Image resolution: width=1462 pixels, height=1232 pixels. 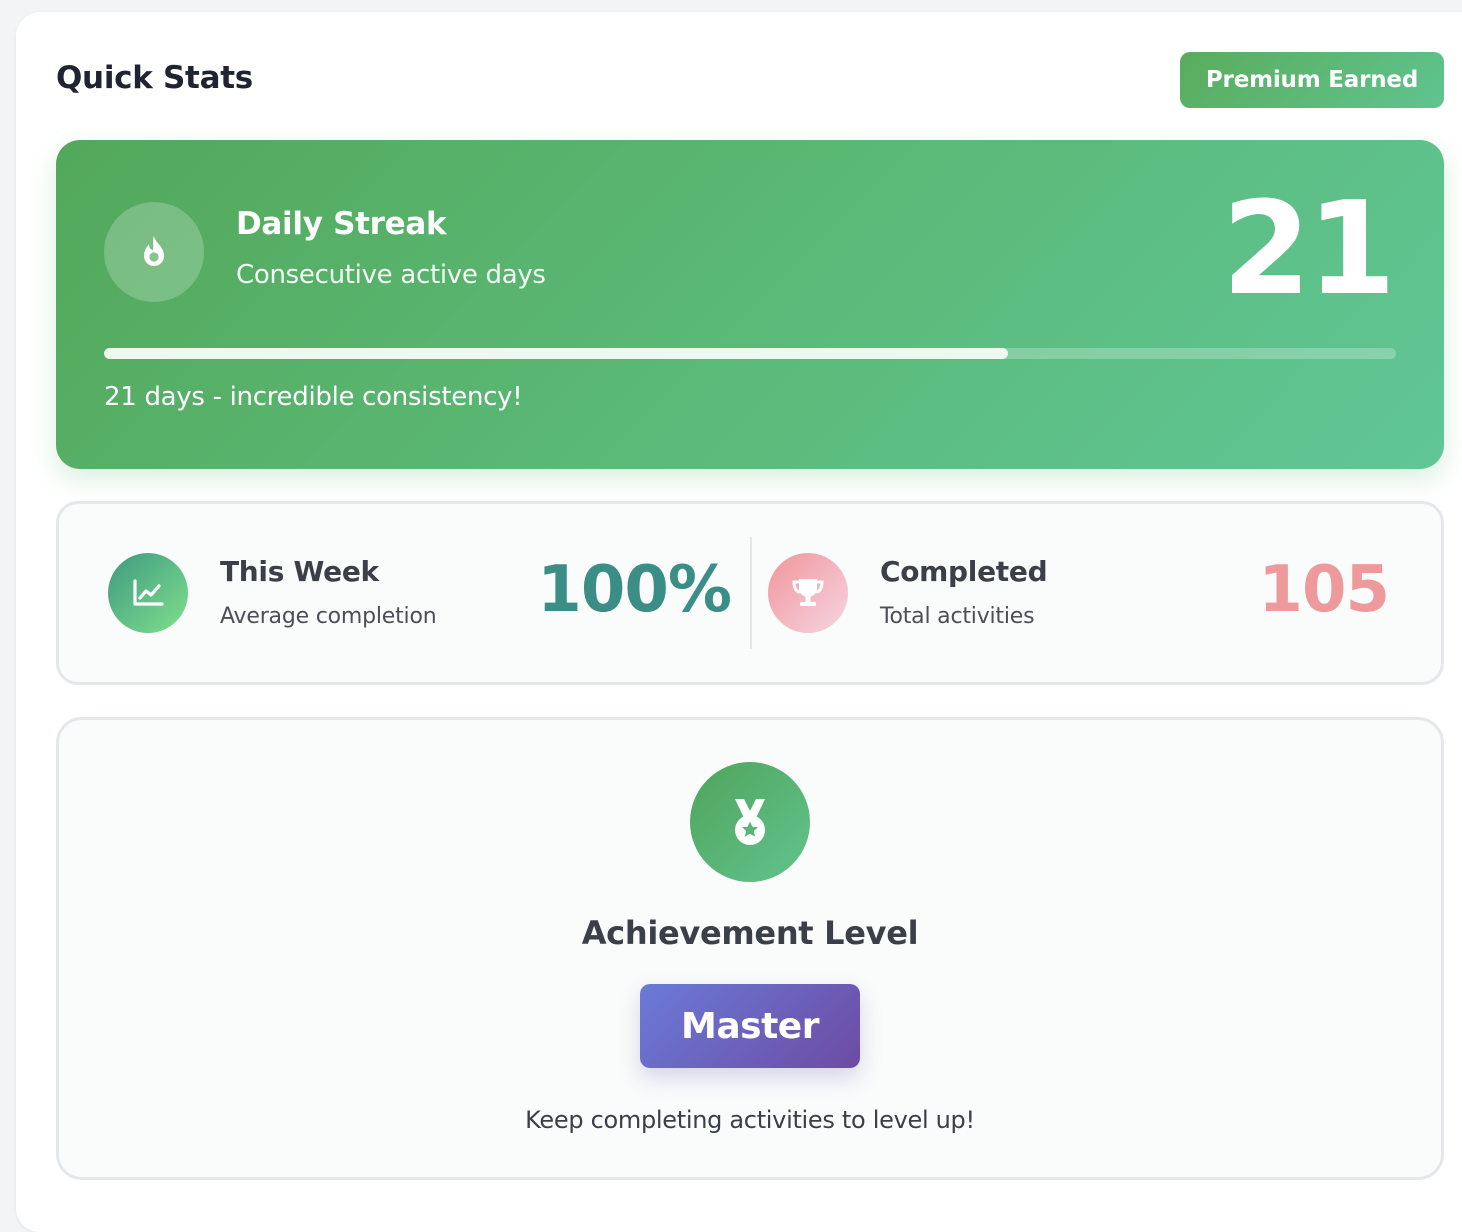 What do you see at coordinates (750, 1120) in the screenshot?
I see `achievement-message: Keep completing activities to level up!` at bounding box center [750, 1120].